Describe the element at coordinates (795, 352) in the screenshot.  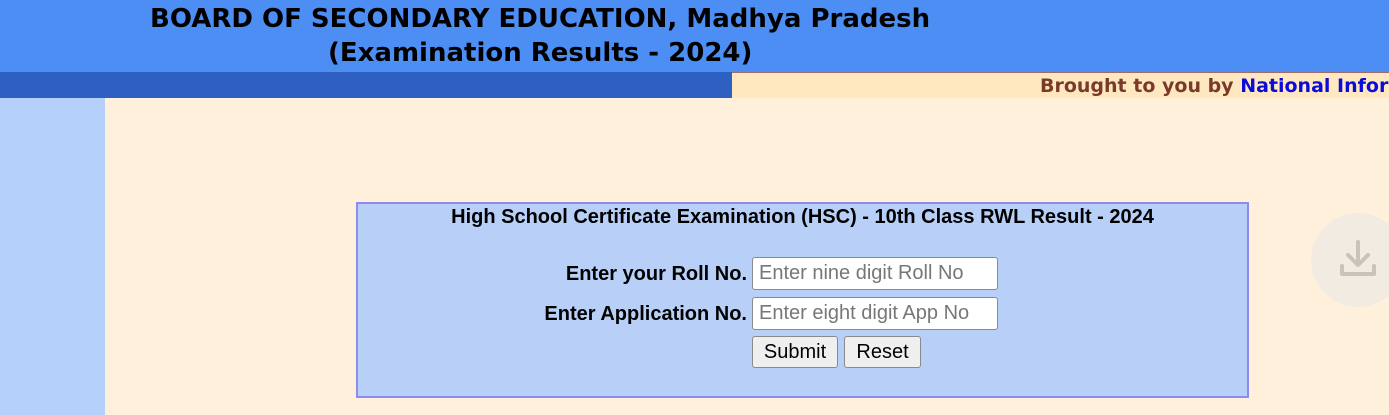
I see `submit-button: Submit` at that location.